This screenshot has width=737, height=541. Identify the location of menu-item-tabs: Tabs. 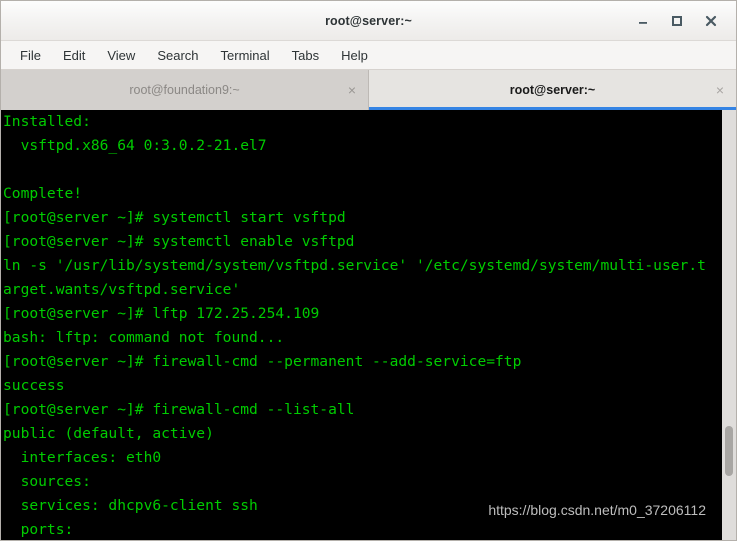
(305, 55).